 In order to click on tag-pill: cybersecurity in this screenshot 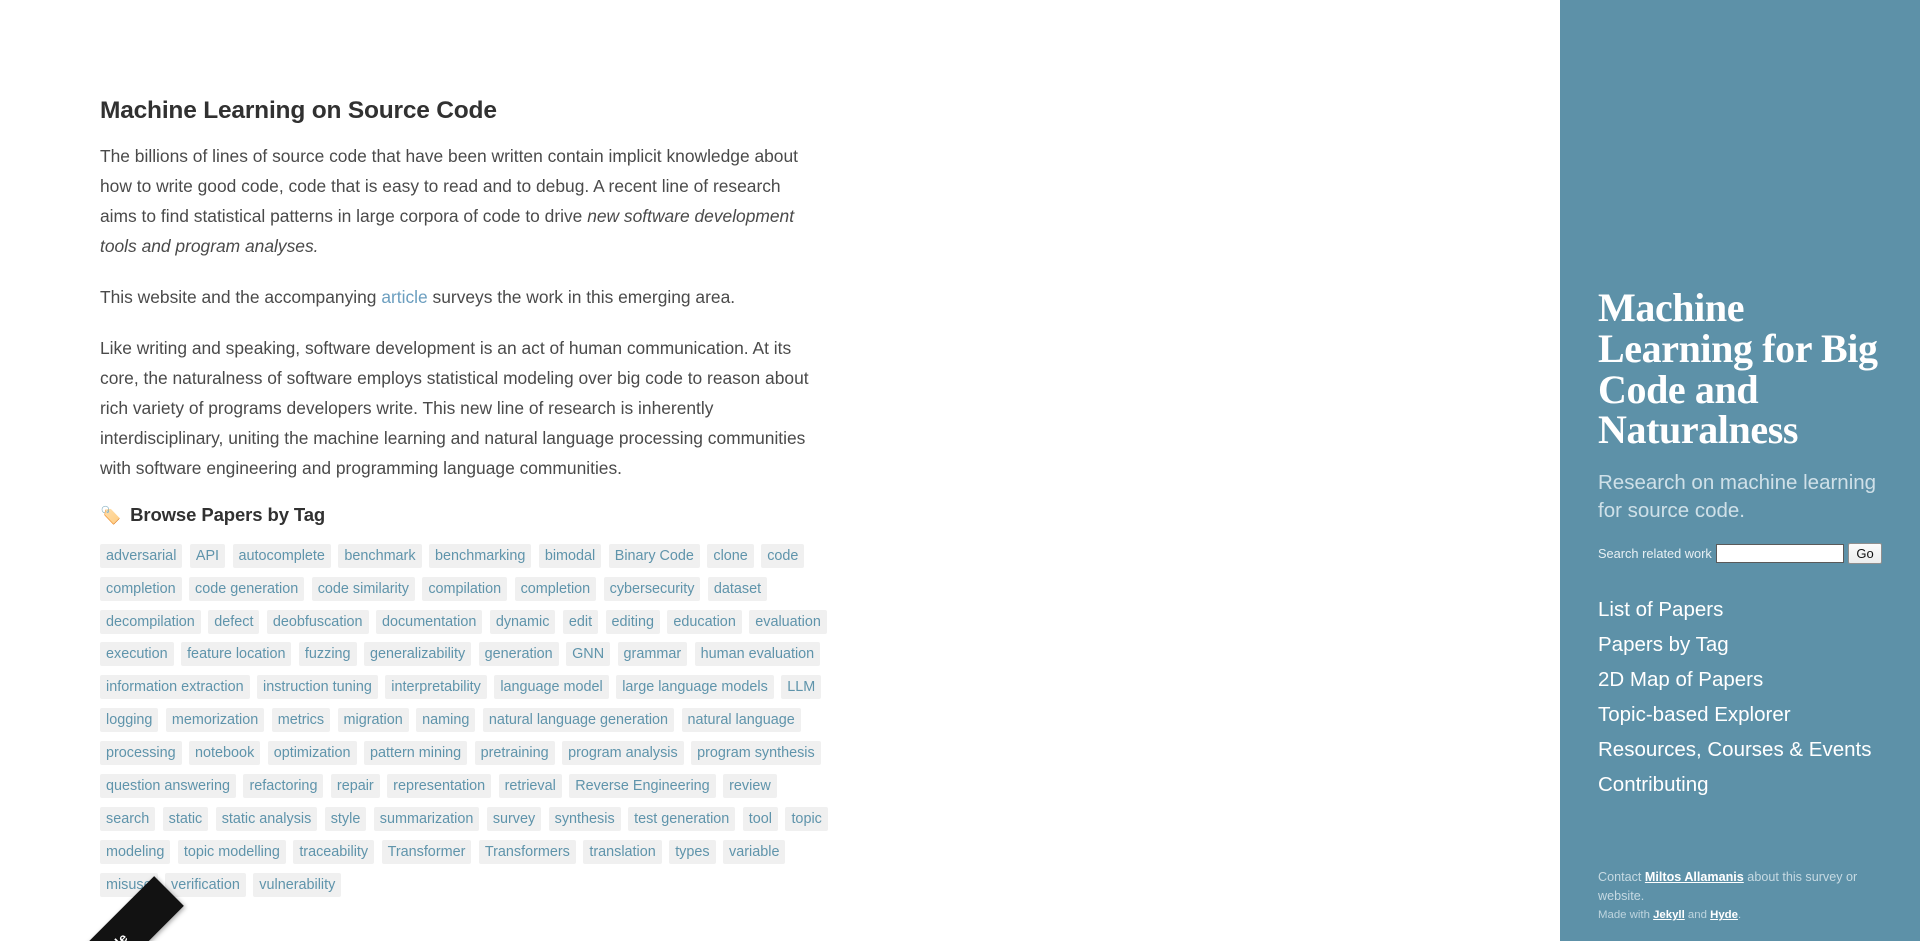, I will do `click(652, 588)`.